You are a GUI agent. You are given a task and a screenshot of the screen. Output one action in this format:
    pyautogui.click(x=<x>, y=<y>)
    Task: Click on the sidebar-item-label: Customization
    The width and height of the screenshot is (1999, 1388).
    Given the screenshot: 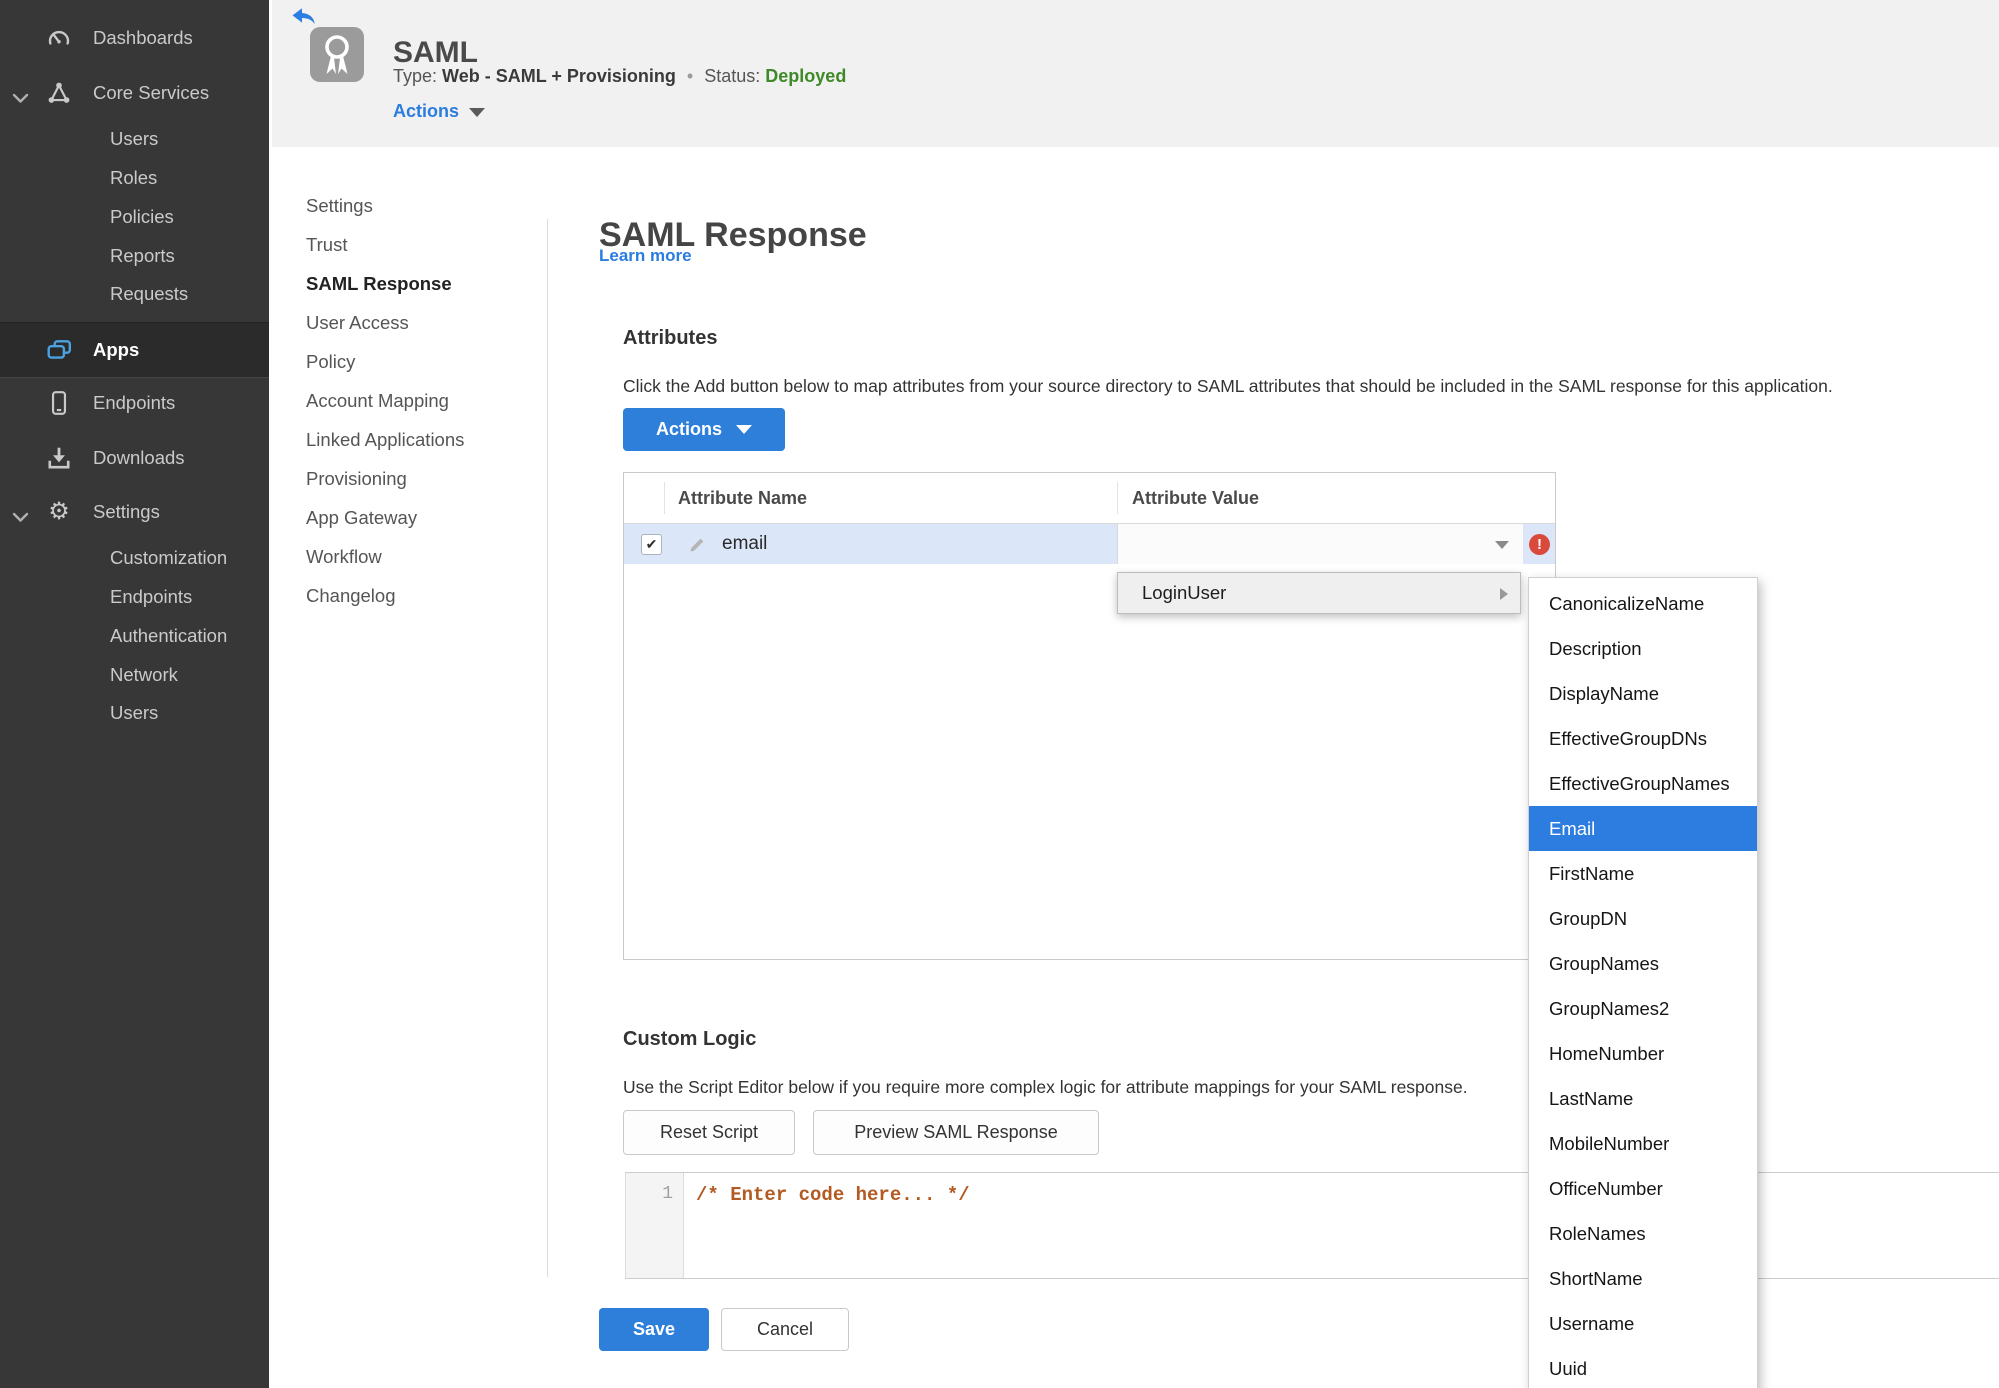 What is the action you would take?
    pyautogui.click(x=169, y=557)
    